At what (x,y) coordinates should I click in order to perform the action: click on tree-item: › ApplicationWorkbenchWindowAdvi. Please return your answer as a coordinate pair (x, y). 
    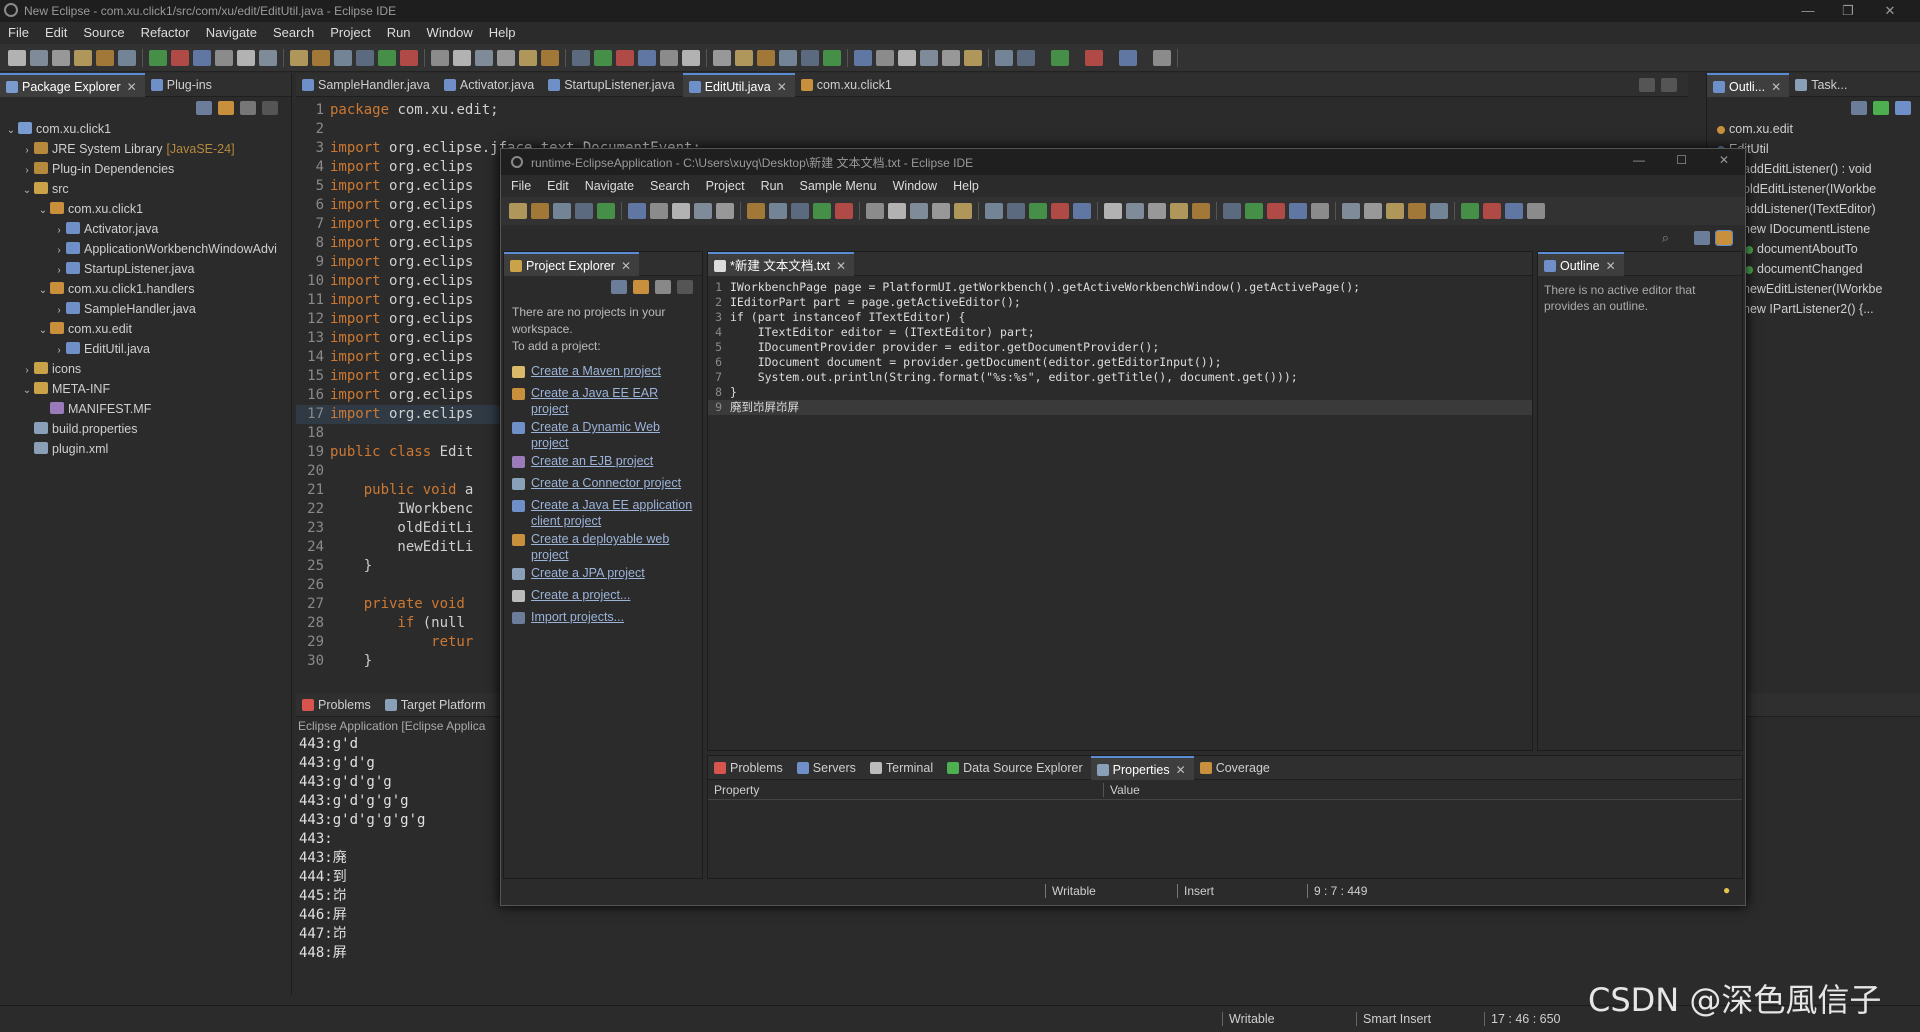
    Looking at the image, I should click on (147, 249).